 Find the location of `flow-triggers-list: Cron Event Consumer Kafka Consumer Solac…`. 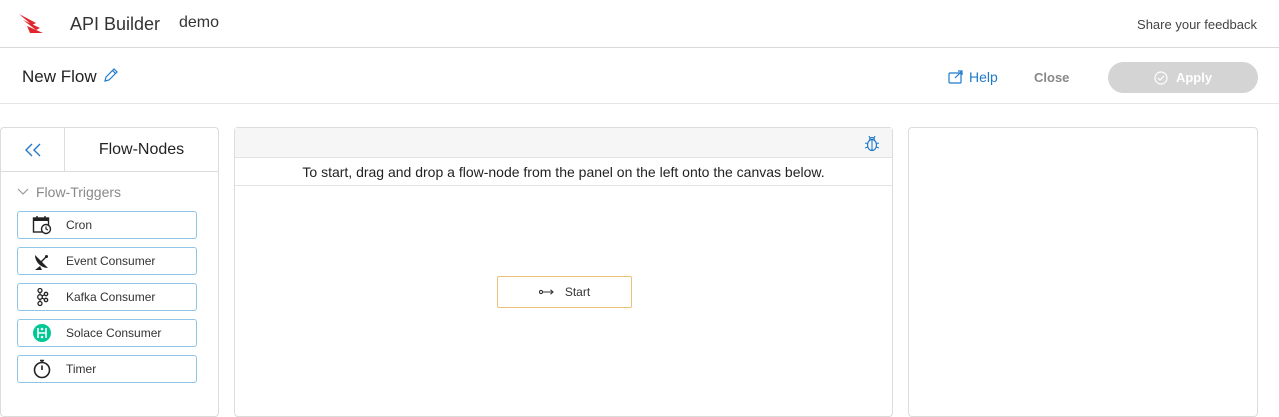

flow-triggers-list: Cron Event Consumer Kafka Consumer Solac… is located at coordinates (109, 297).